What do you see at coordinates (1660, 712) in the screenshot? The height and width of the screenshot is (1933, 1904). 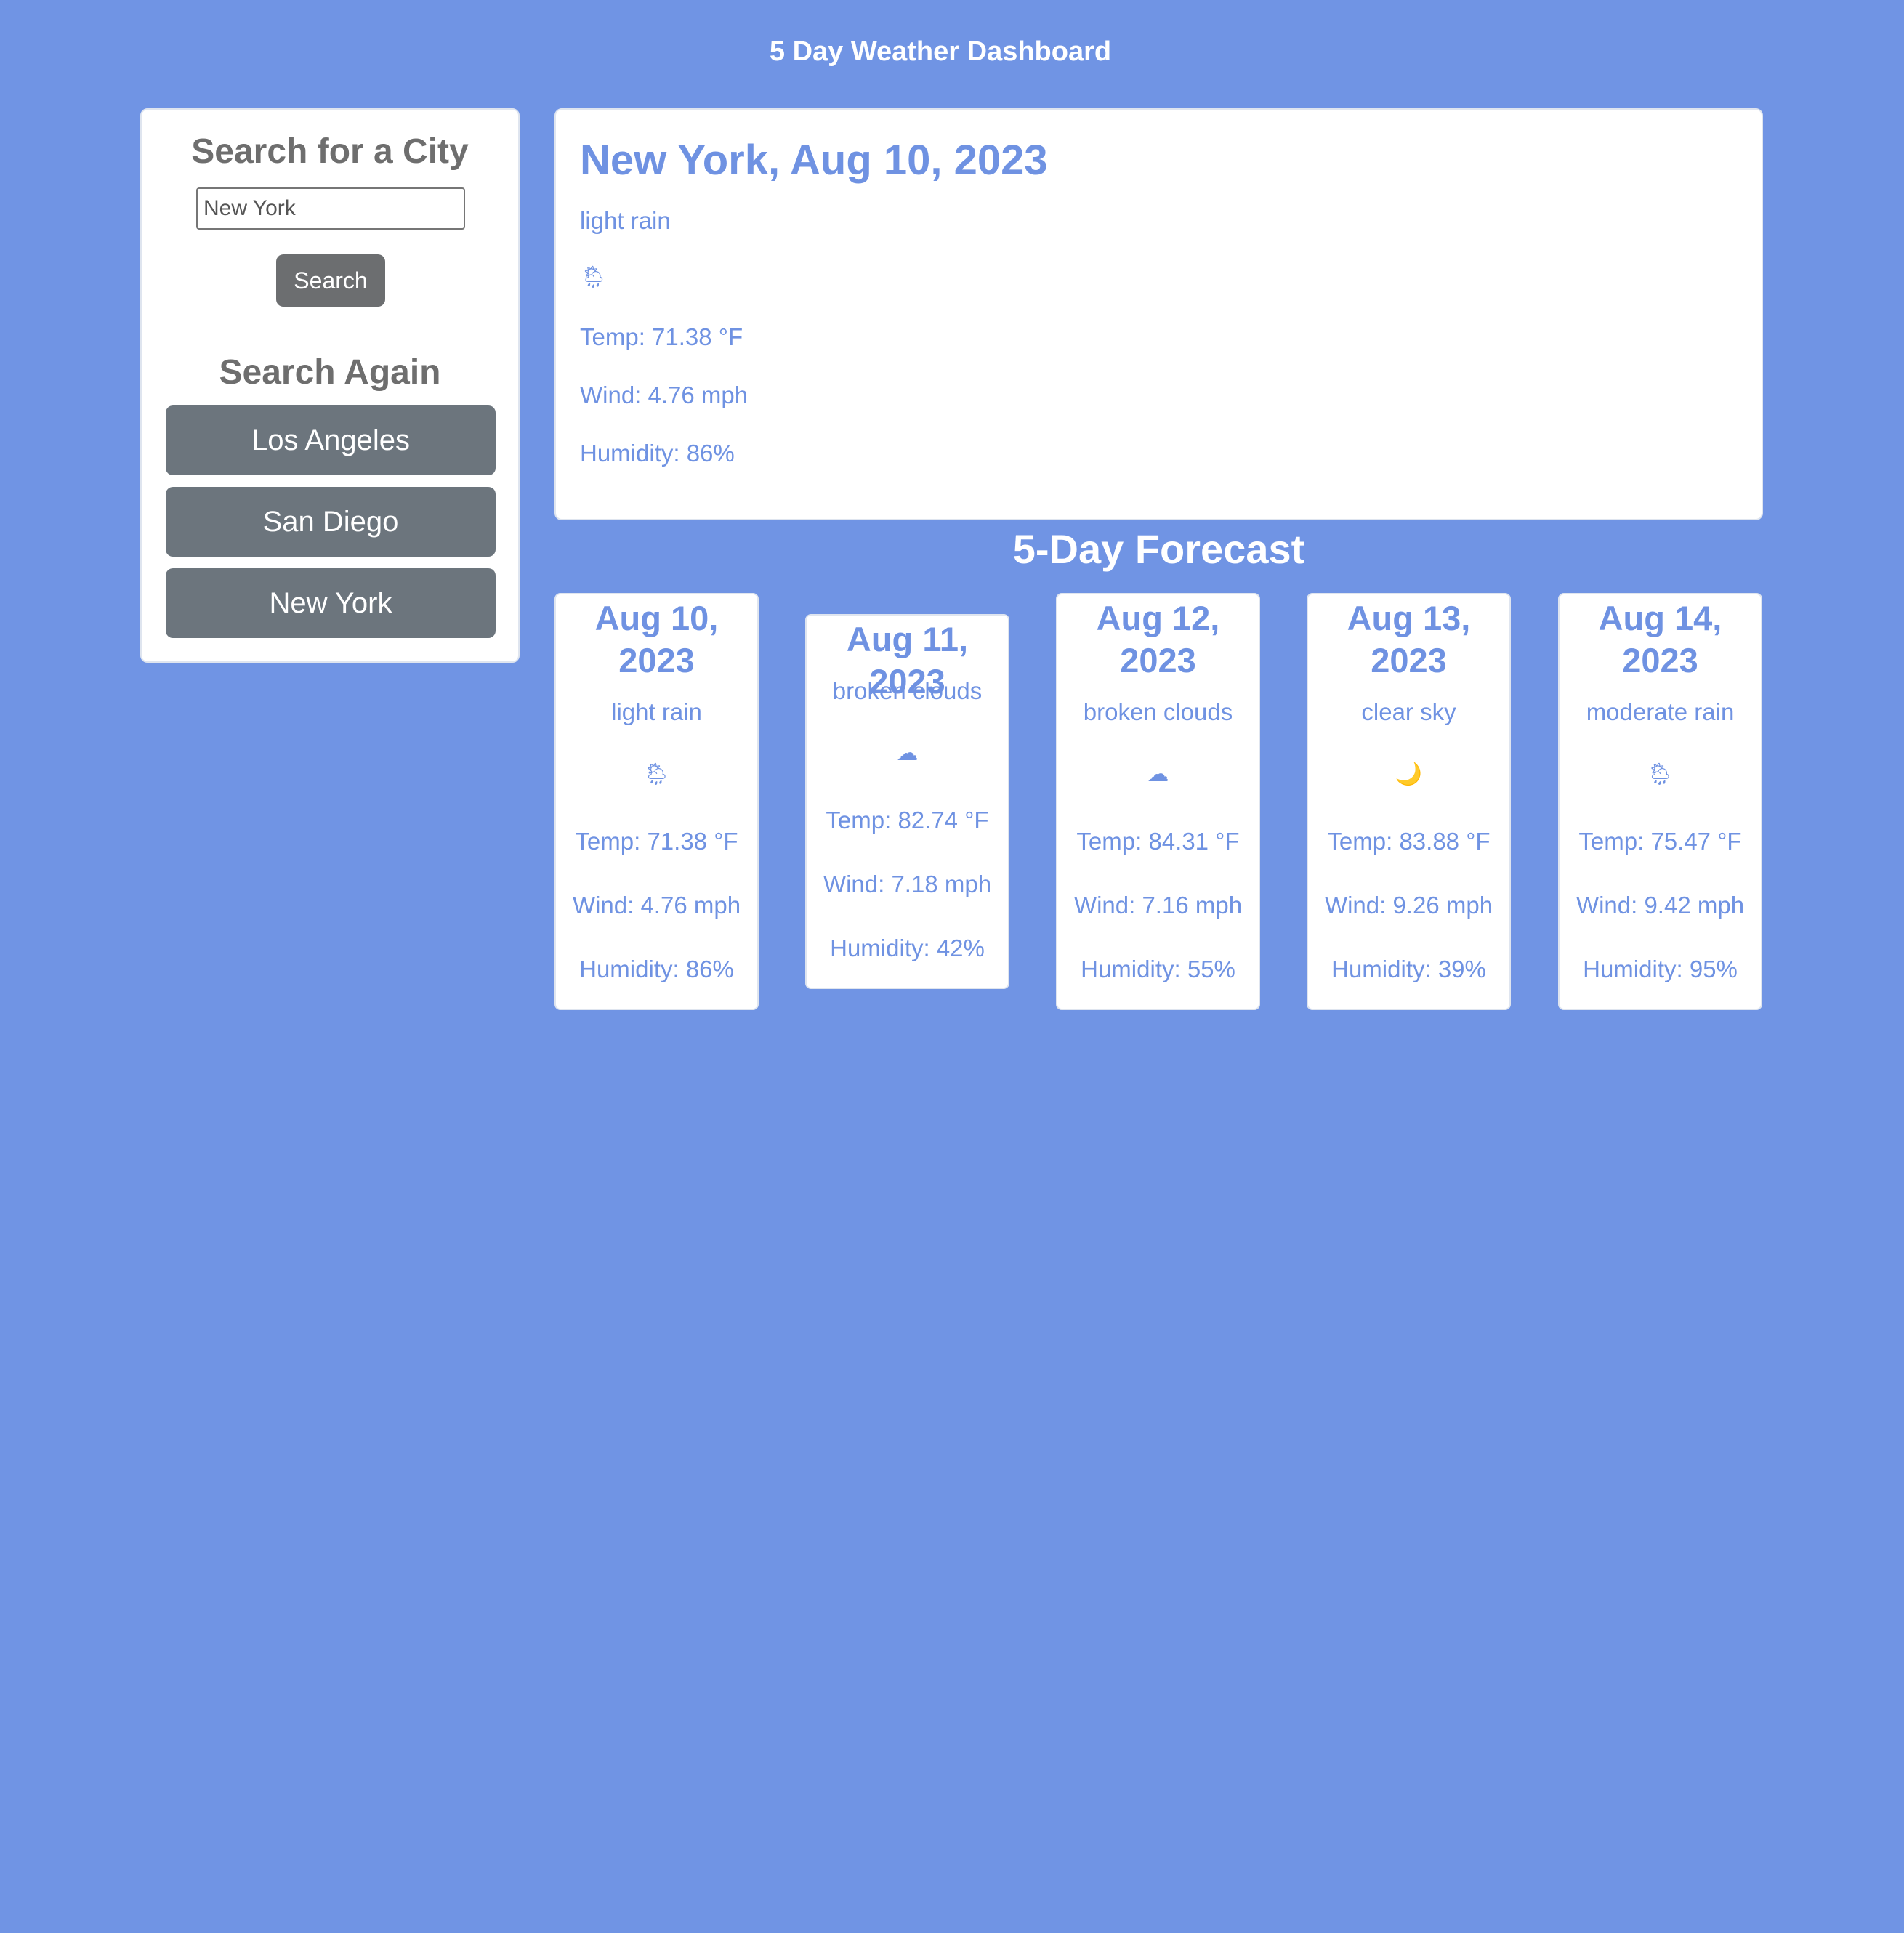 I see `forecast-description: moderate rain` at bounding box center [1660, 712].